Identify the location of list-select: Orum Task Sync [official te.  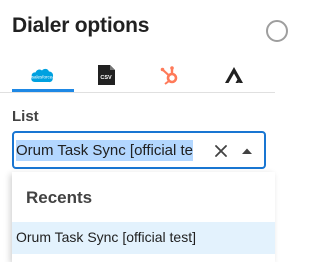
(139, 150).